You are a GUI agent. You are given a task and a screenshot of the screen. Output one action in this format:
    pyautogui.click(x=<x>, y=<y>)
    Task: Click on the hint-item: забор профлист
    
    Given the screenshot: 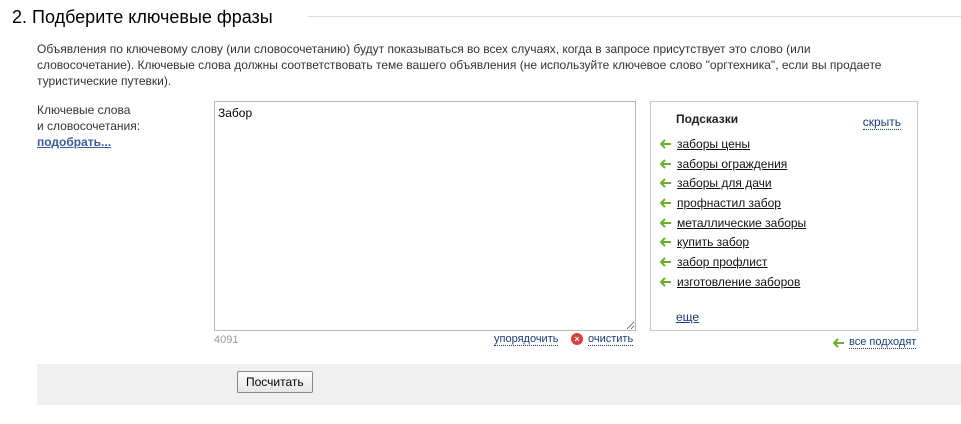 What is the action you would take?
    pyautogui.click(x=733, y=262)
    